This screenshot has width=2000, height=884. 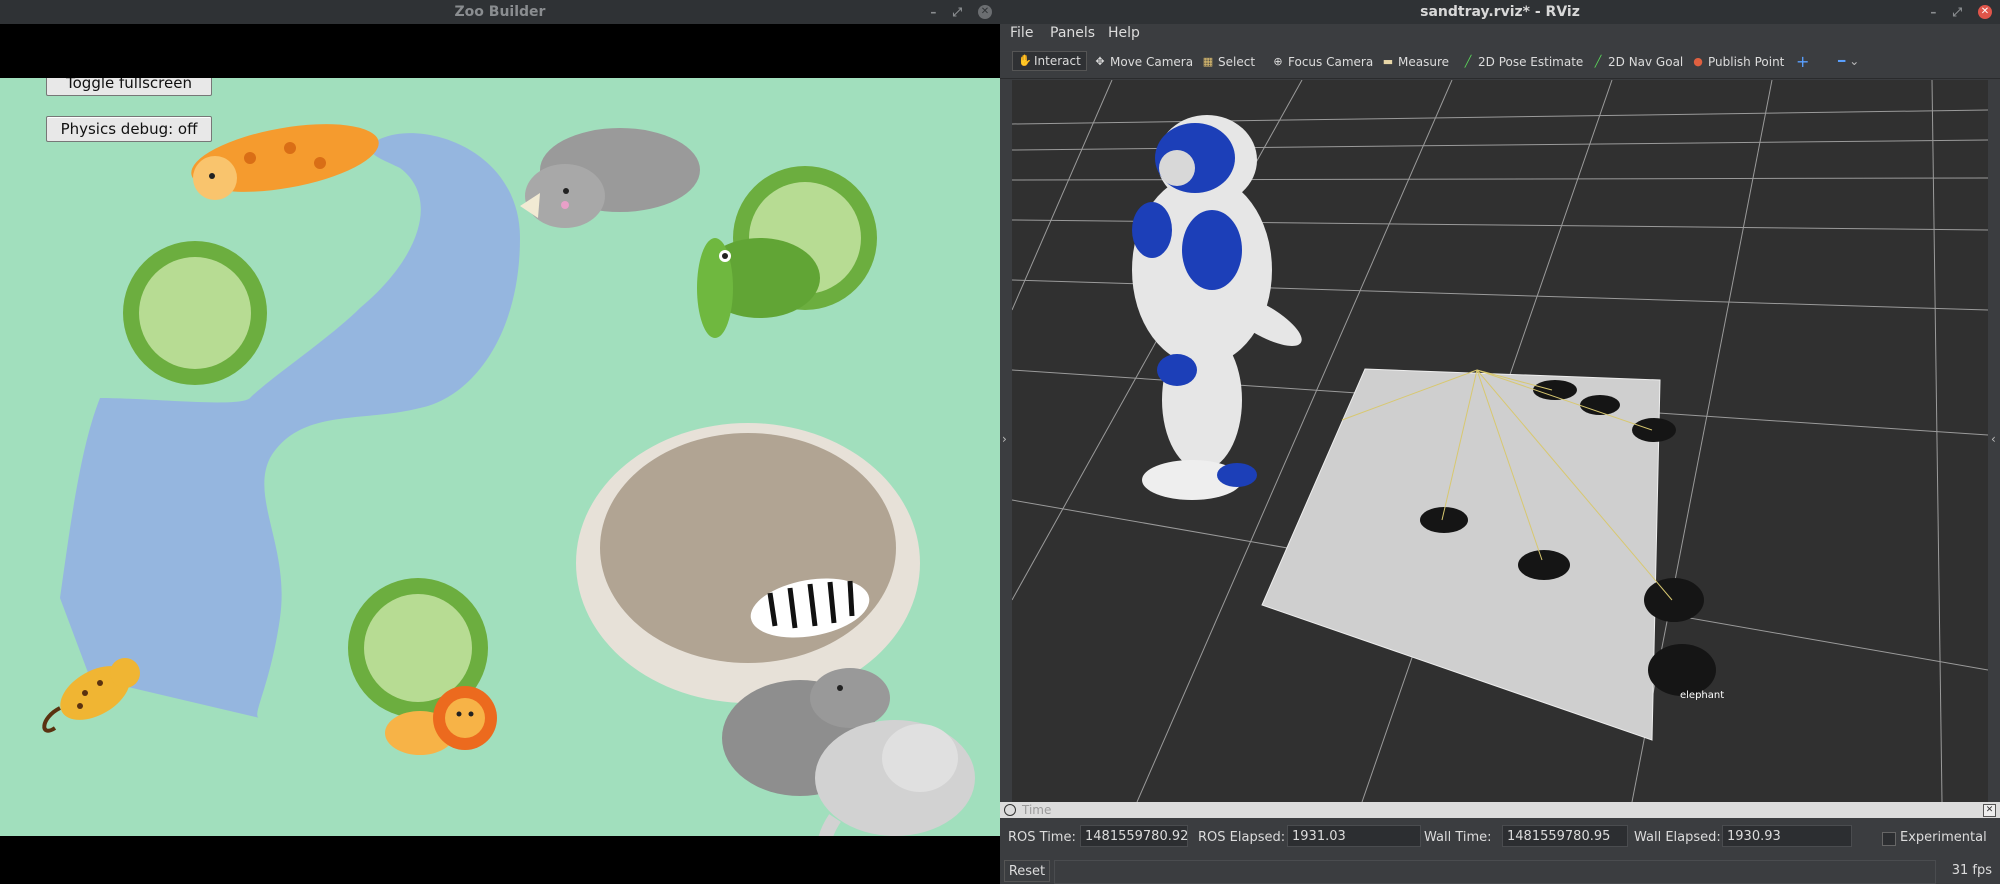 I want to click on plus-icon: +, so click(x=1803, y=61).